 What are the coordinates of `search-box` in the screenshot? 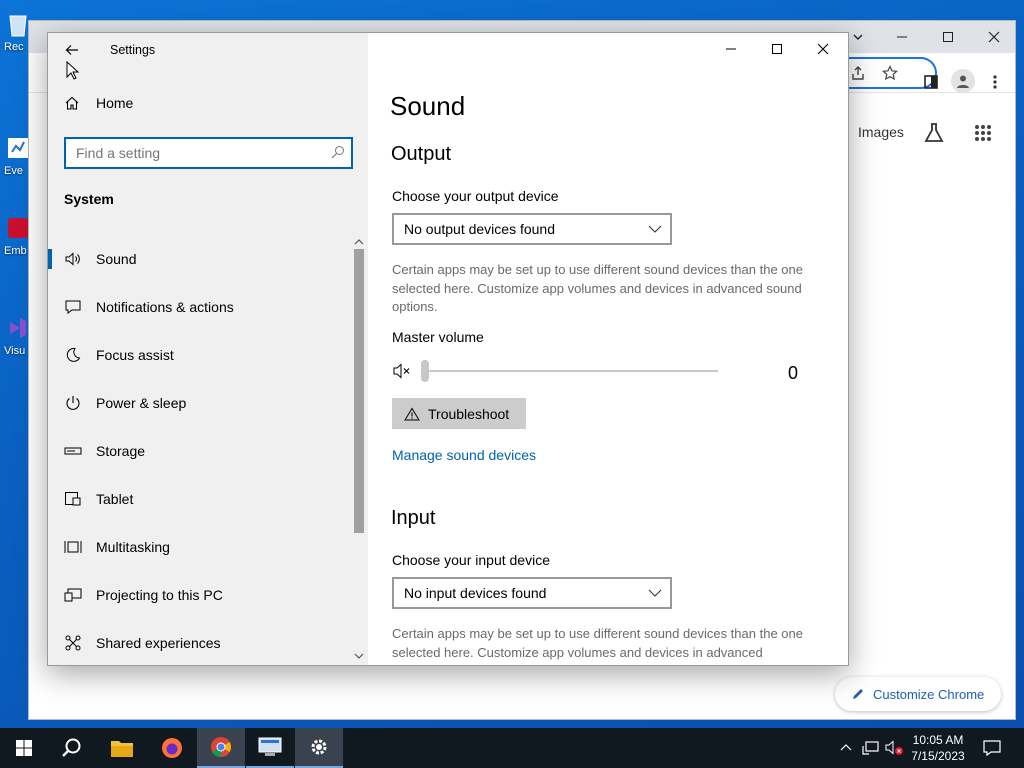 It's located at (208, 153).